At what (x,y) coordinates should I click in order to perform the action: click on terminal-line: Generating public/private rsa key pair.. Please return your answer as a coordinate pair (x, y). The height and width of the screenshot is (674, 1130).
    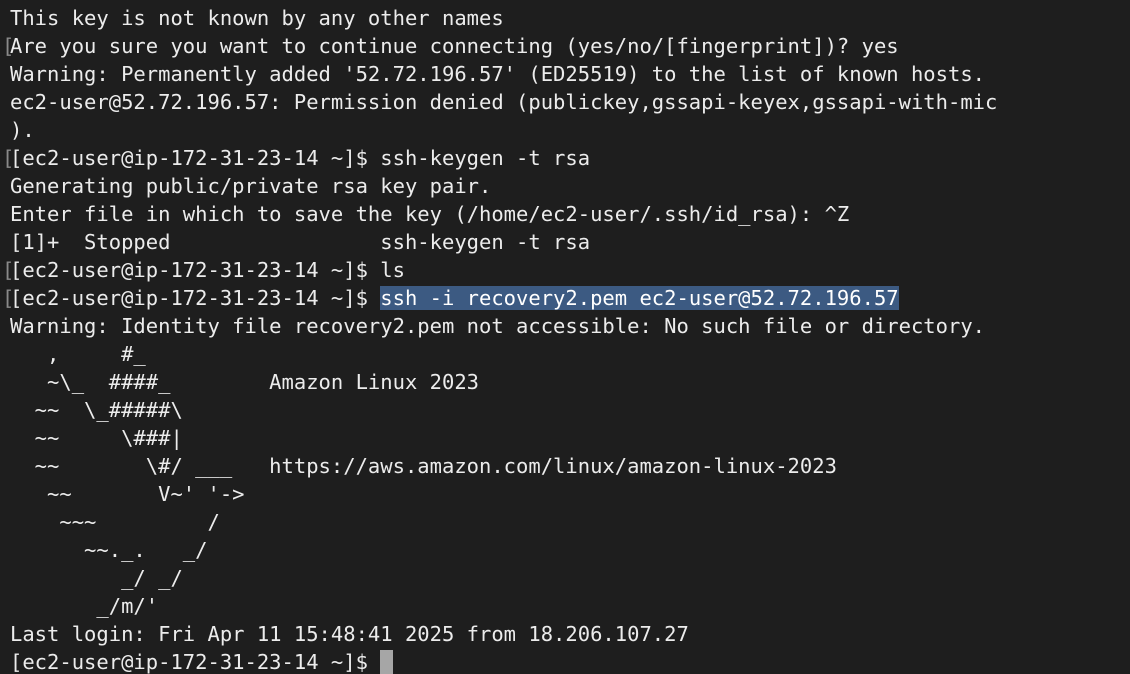
    Looking at the image, I should click on (251, 186).